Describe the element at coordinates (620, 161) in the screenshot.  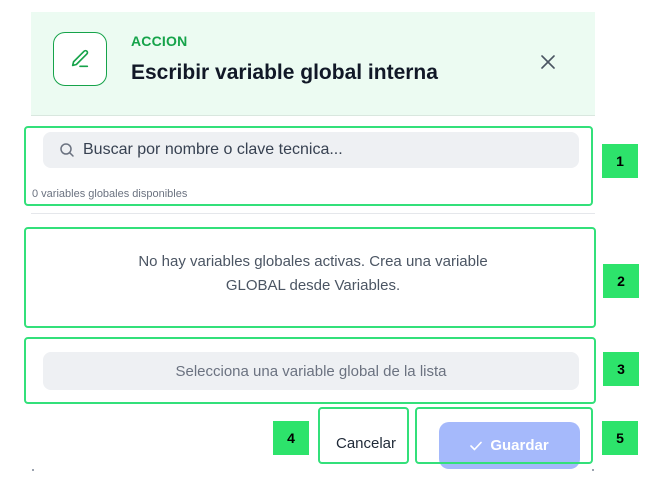
I see `annotation-badge-1: 1` at that location.